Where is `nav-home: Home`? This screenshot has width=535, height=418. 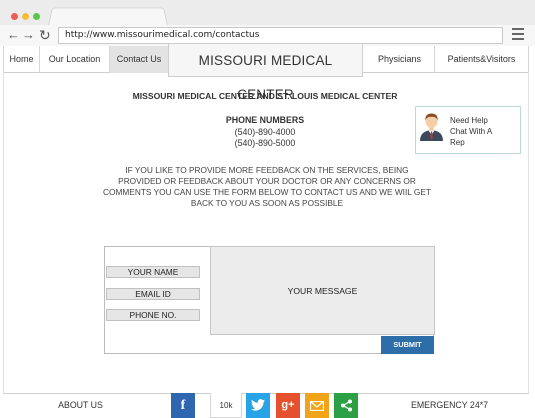
nav-home: Home is located at coordinates (21, 59).